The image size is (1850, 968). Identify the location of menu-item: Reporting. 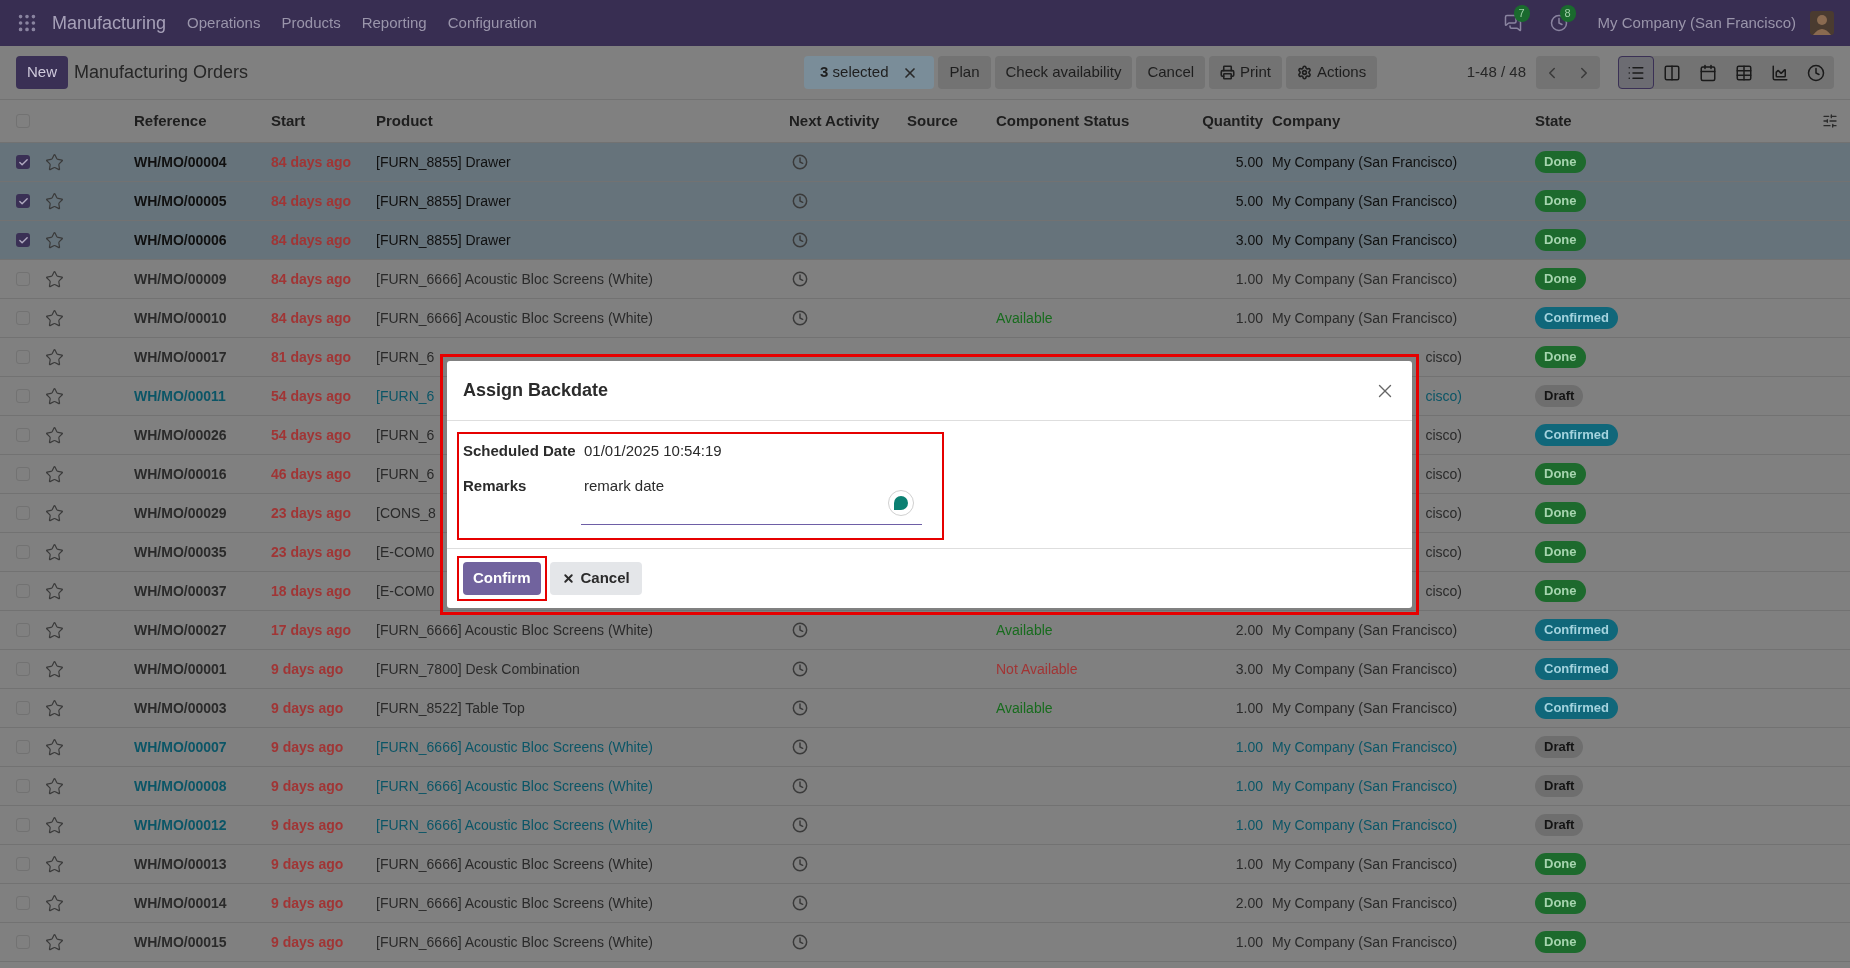
(394, 23).